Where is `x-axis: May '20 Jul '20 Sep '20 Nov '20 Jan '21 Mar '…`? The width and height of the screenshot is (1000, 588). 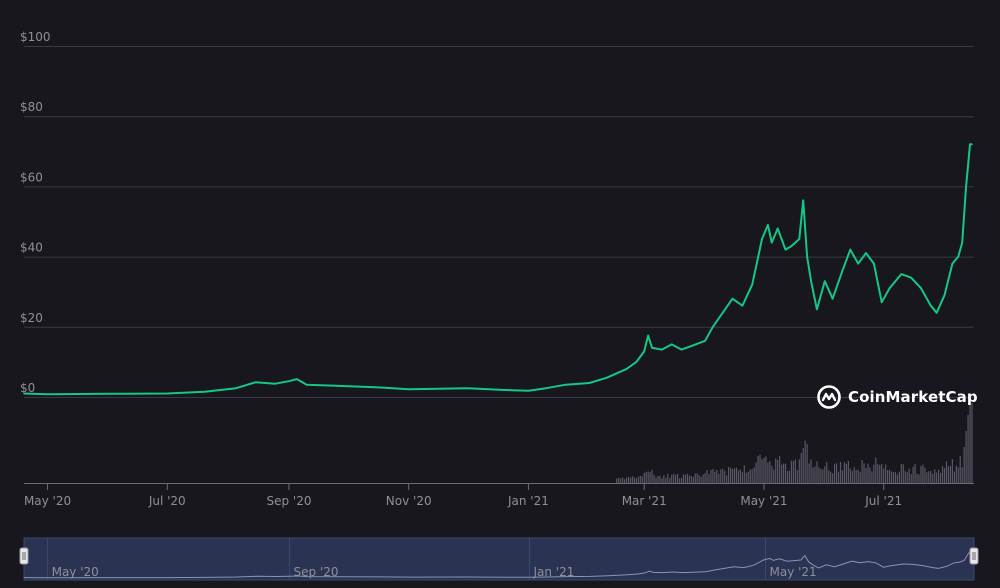
x-axis: May '20 Jul '20 Sep '20 Nov '20 Jan '21 Mar '… is located at coordinates (499, 495).